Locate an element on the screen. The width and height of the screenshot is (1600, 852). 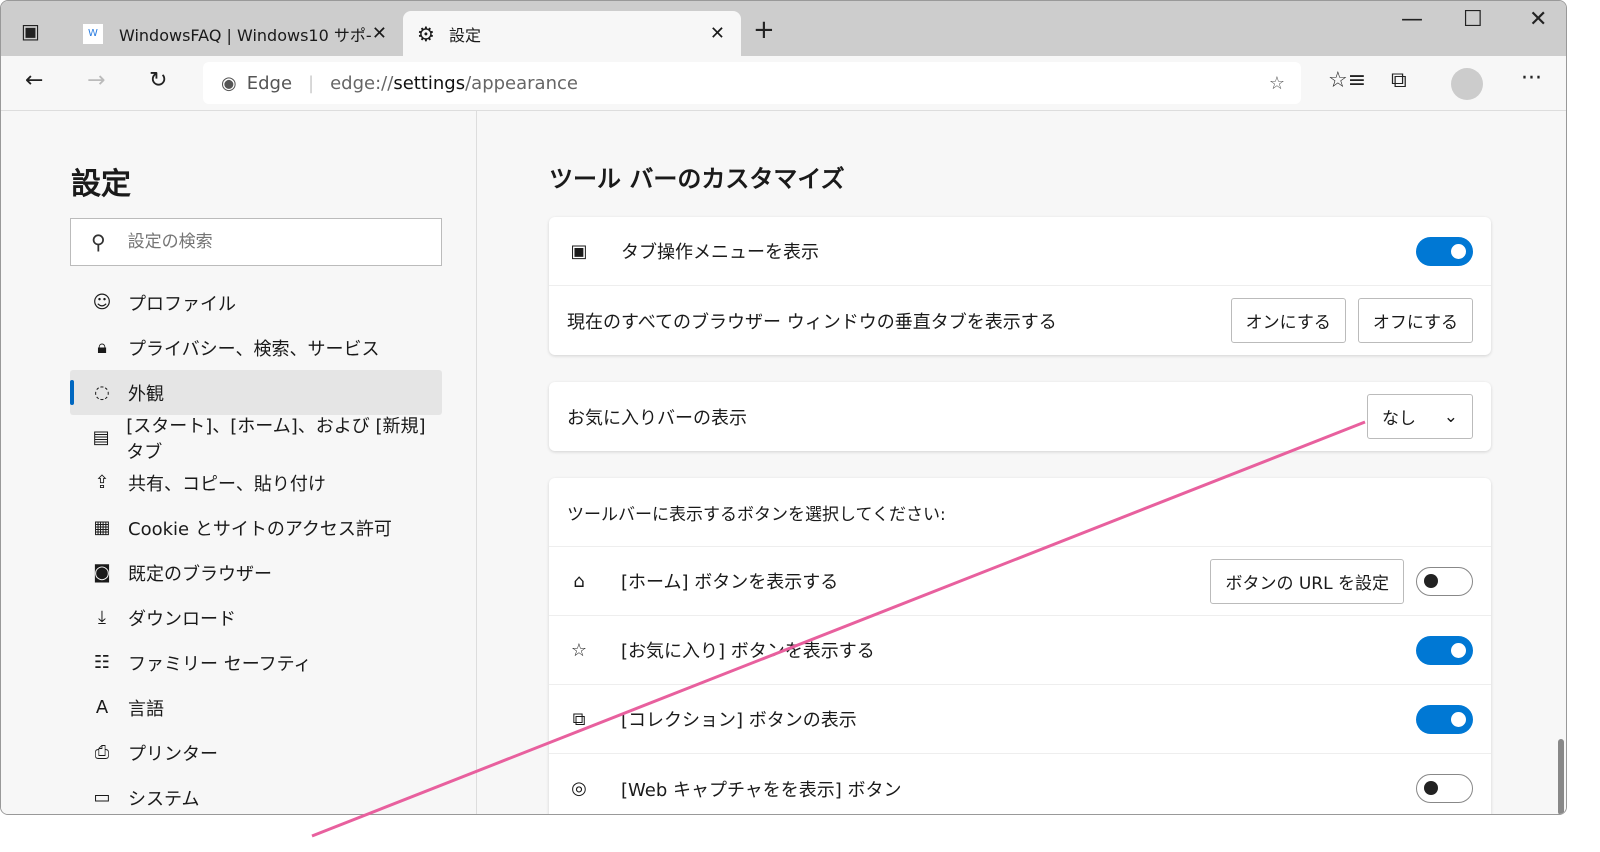
tab-menu-toggle is located at coordinates (1444, 251).